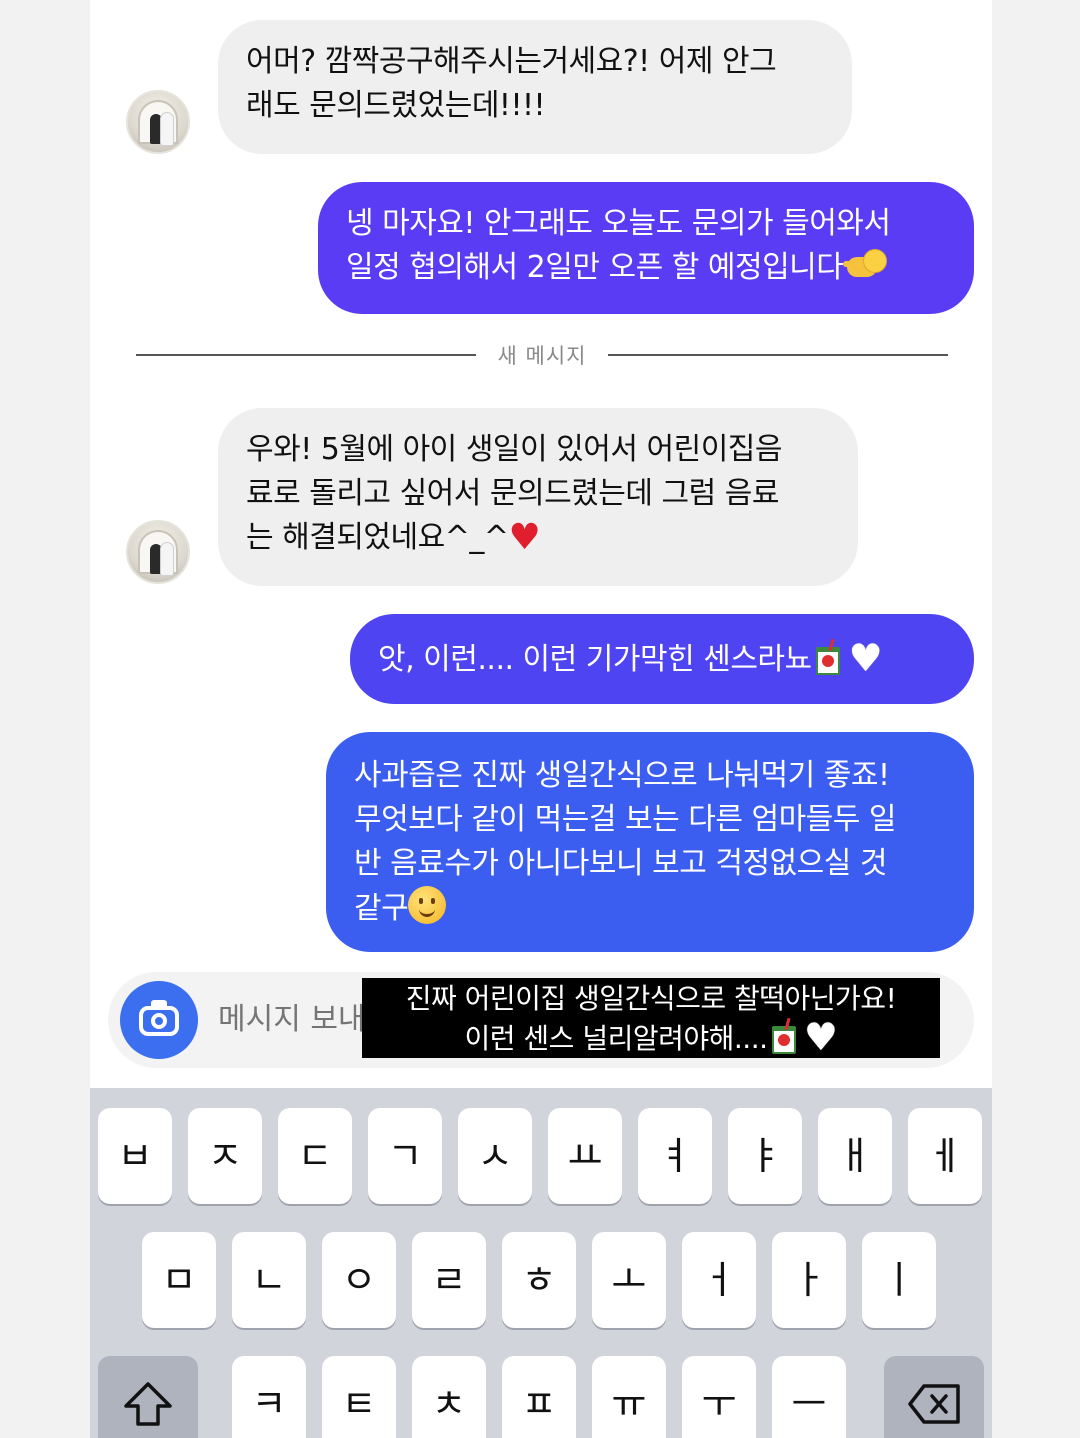 The image size is (1080, 1438). Describe the element at coordinates (899, 1280) in the screenshot. I see `key: ㅣ` at that location.